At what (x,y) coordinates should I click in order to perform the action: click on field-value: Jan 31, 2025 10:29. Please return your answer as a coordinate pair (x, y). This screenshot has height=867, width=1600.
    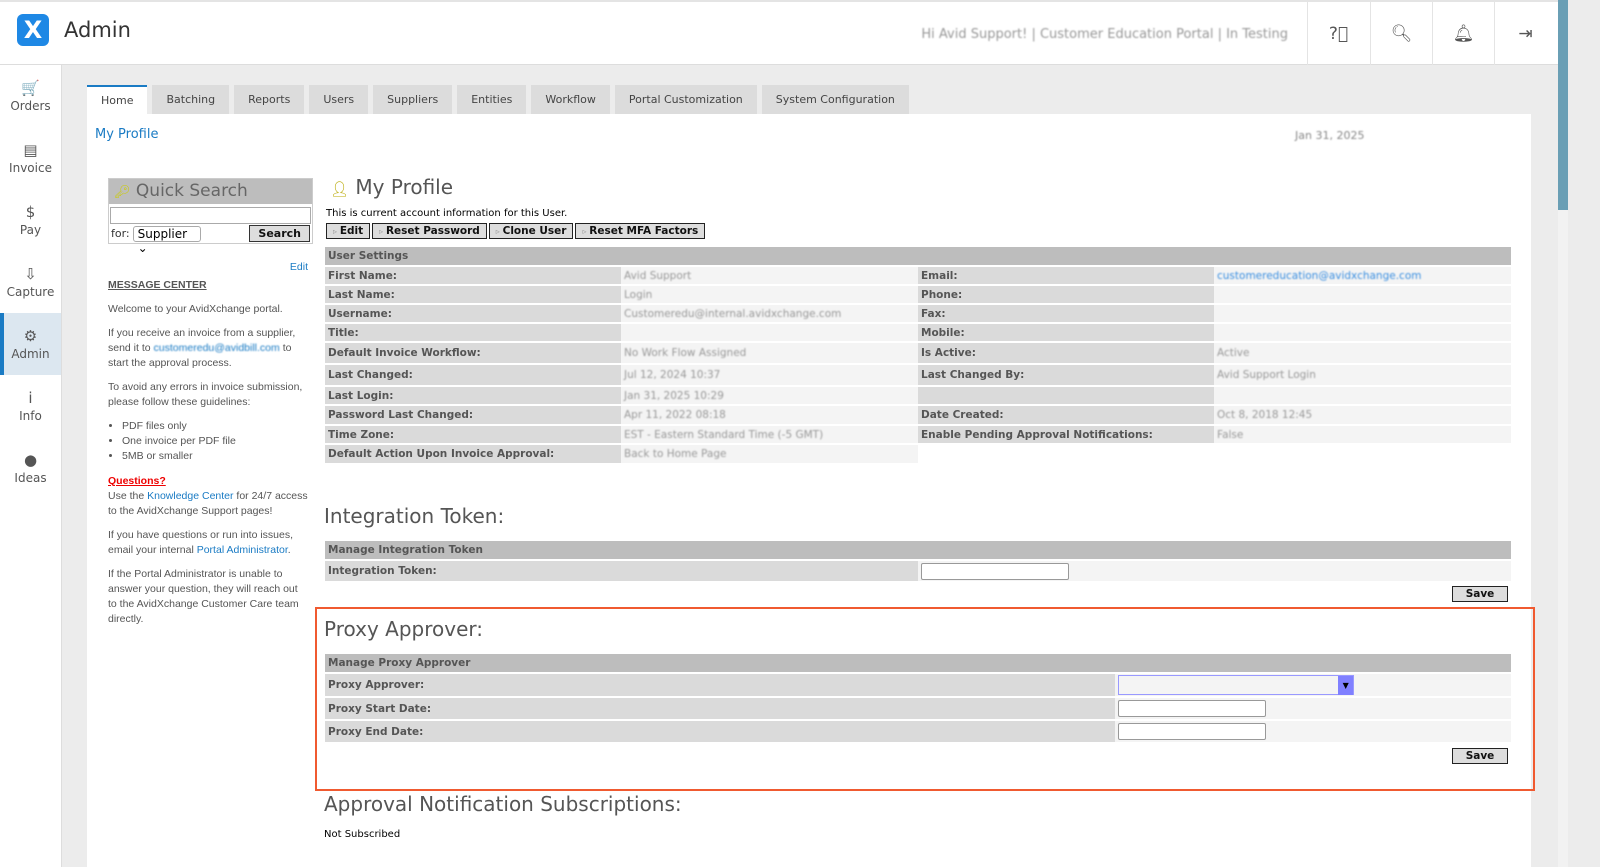
    Looking at the image, I should click on (674, 395).